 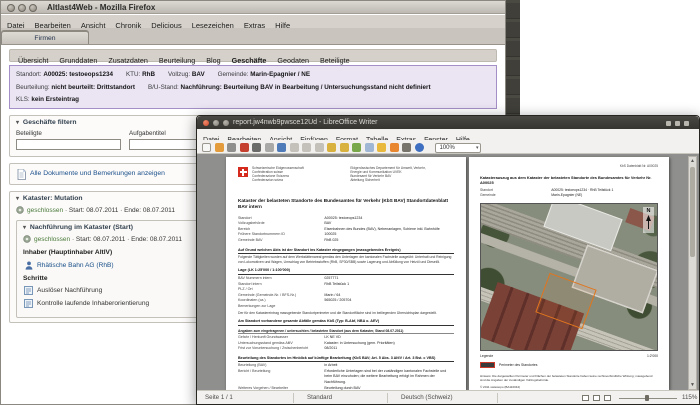 What do you see at coordinates (21, 174) in the screenshot?
I see `document-icon` at bounding box center [21, 174].